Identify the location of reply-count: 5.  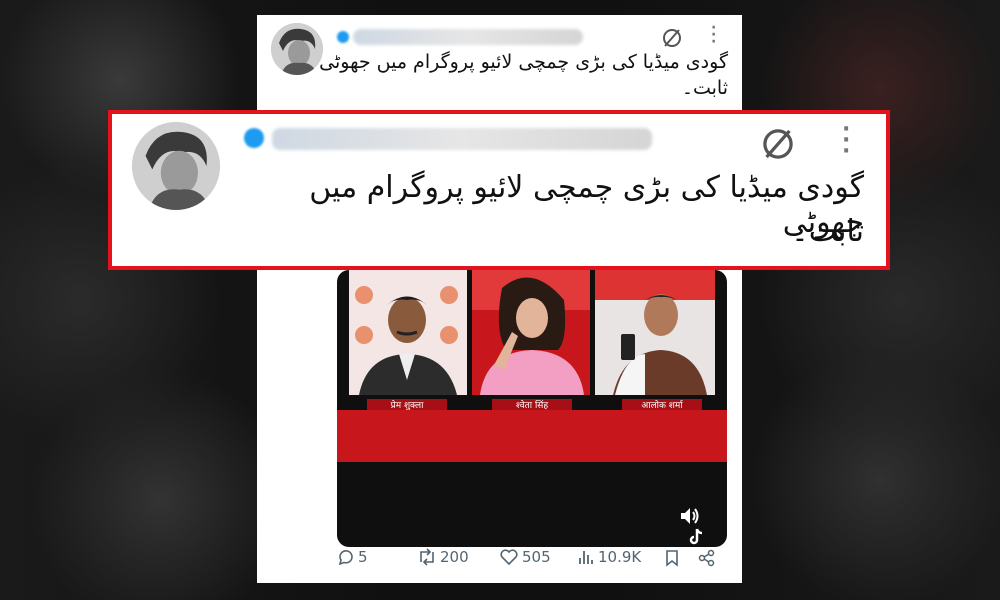
(363, 557).